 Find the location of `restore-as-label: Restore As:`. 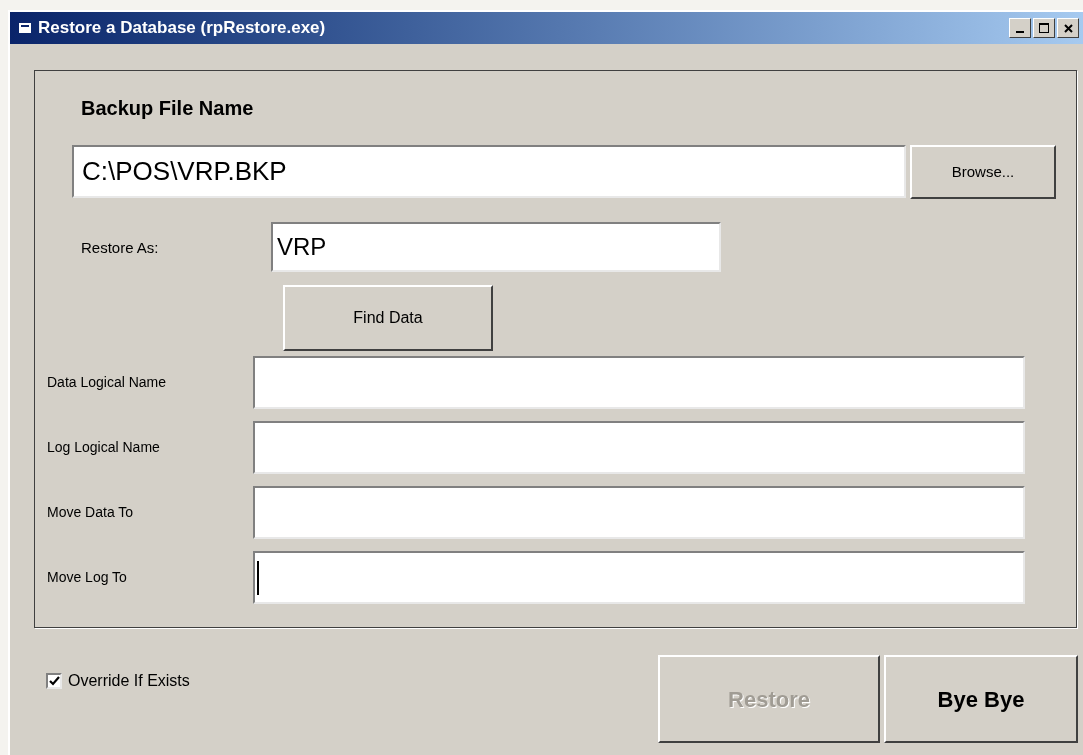

restore-as-label: Restore As: is located at coordinates (120, 248).